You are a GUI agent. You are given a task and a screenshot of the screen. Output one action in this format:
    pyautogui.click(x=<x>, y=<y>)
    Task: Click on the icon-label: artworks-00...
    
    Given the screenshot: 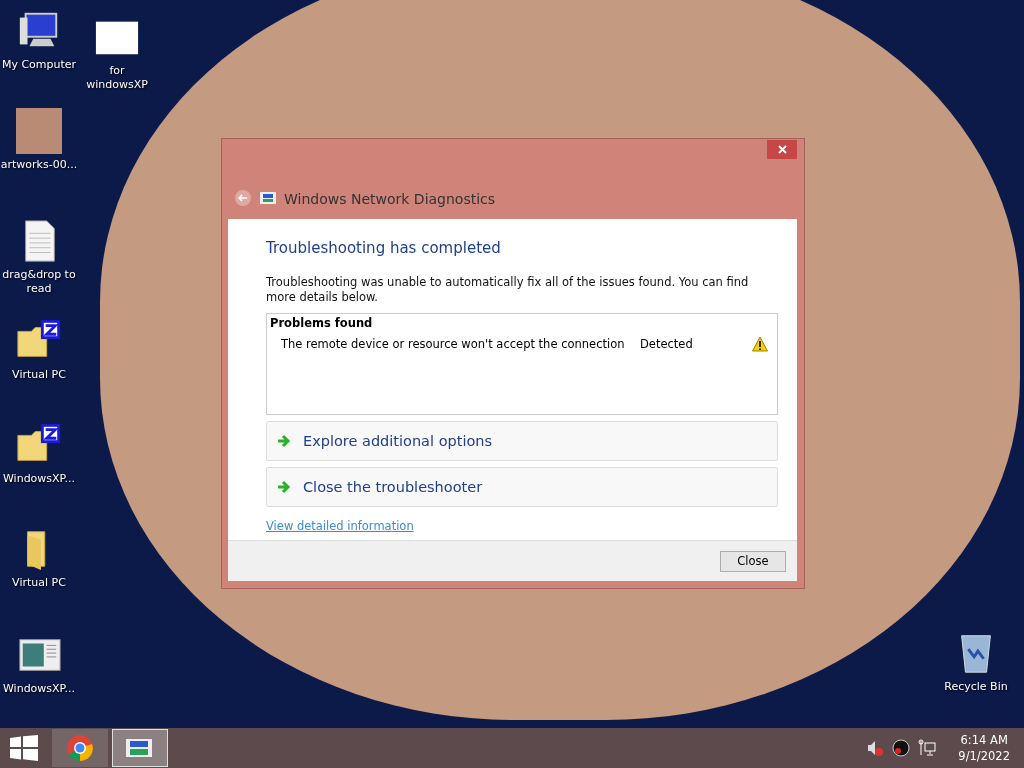 What is the action you would take?
    pyautogui.click(x=39, y=165)
    